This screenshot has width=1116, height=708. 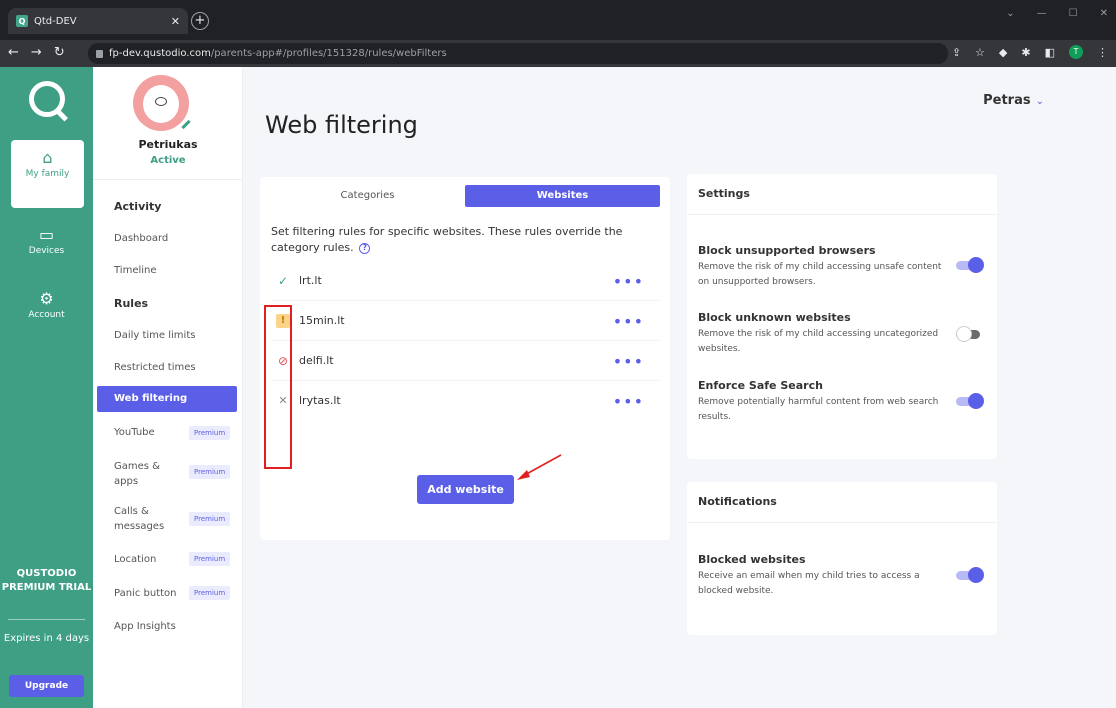 I want to click on devices-icon: ▭, so click(x=46, y=234).